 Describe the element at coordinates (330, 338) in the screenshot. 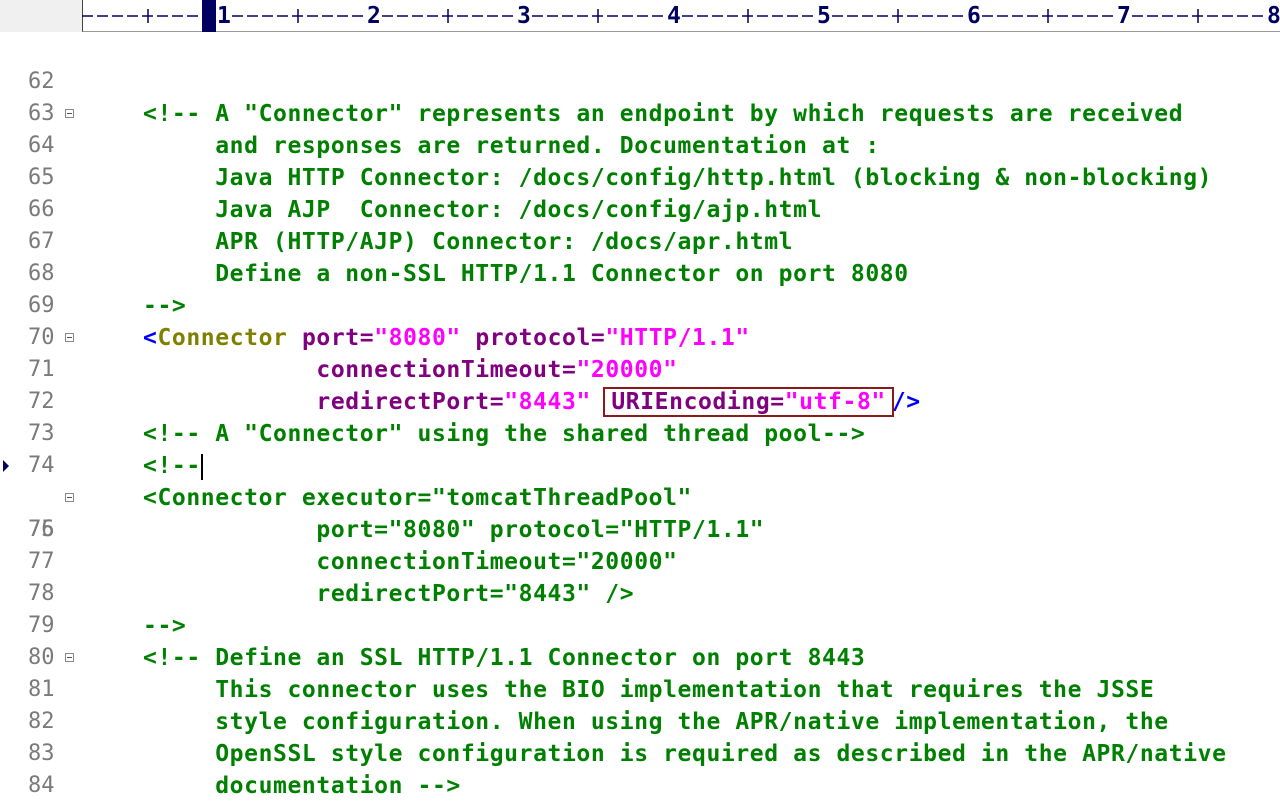

I see `attribute-name: port` at that location.